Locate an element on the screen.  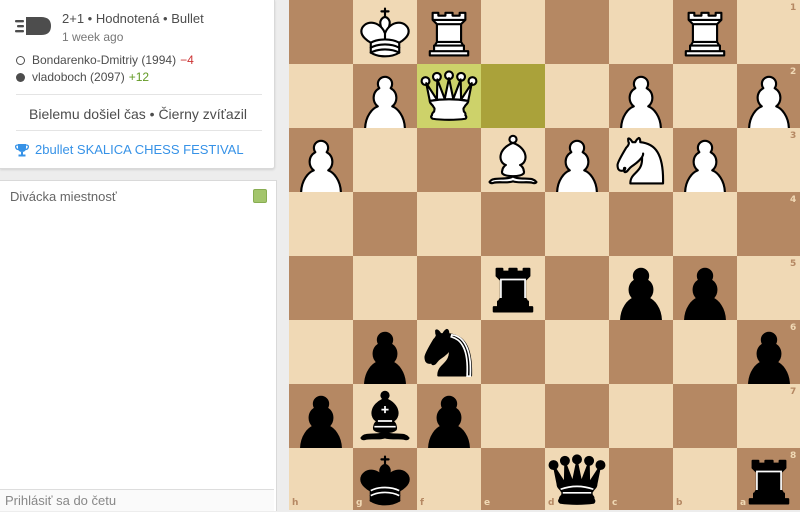
rank-coordinate: 3 is located at coordinates (793, 136).